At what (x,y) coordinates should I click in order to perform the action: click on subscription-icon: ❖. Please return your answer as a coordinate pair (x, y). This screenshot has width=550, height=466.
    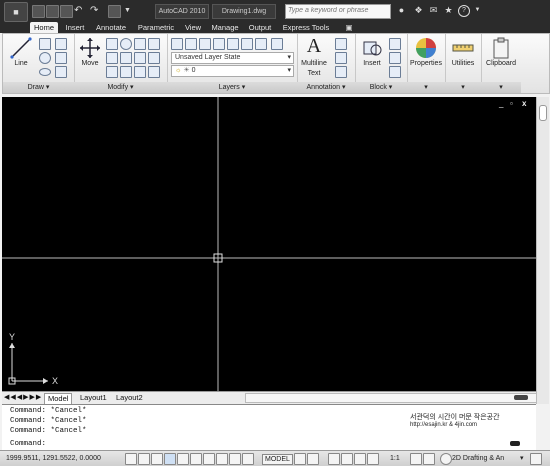
    Looking at the image, I should click on (418, 10).